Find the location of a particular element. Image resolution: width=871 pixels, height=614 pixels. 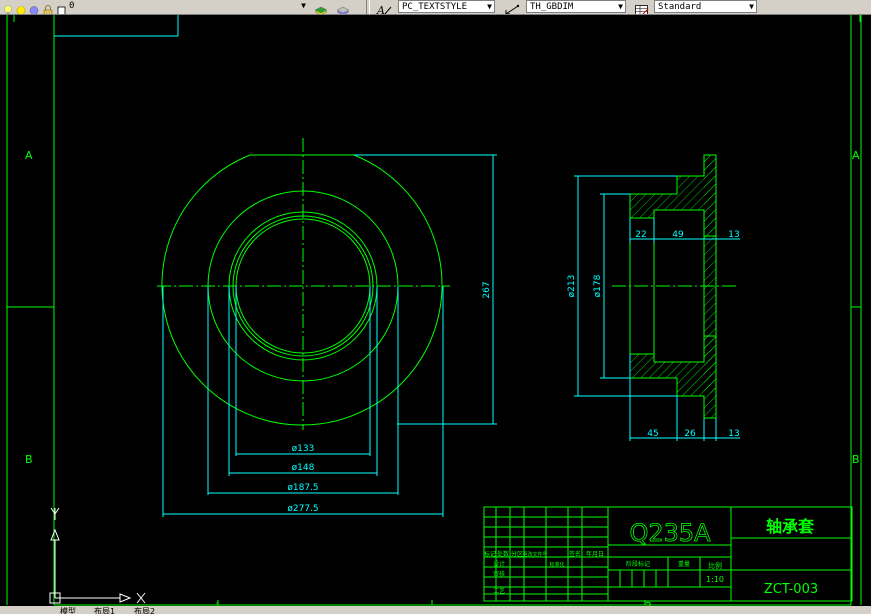

title-row-label-5: 年月日 is located at coordinates (595, 554).